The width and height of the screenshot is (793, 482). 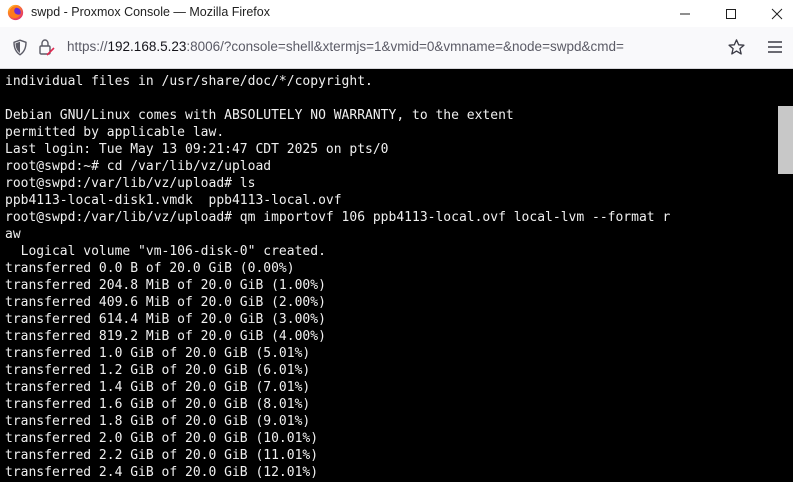 I want to click on terminal-line: transferred 2.4 GiB of 20.0 GiB (12.01%), so click(x=162, y=472).